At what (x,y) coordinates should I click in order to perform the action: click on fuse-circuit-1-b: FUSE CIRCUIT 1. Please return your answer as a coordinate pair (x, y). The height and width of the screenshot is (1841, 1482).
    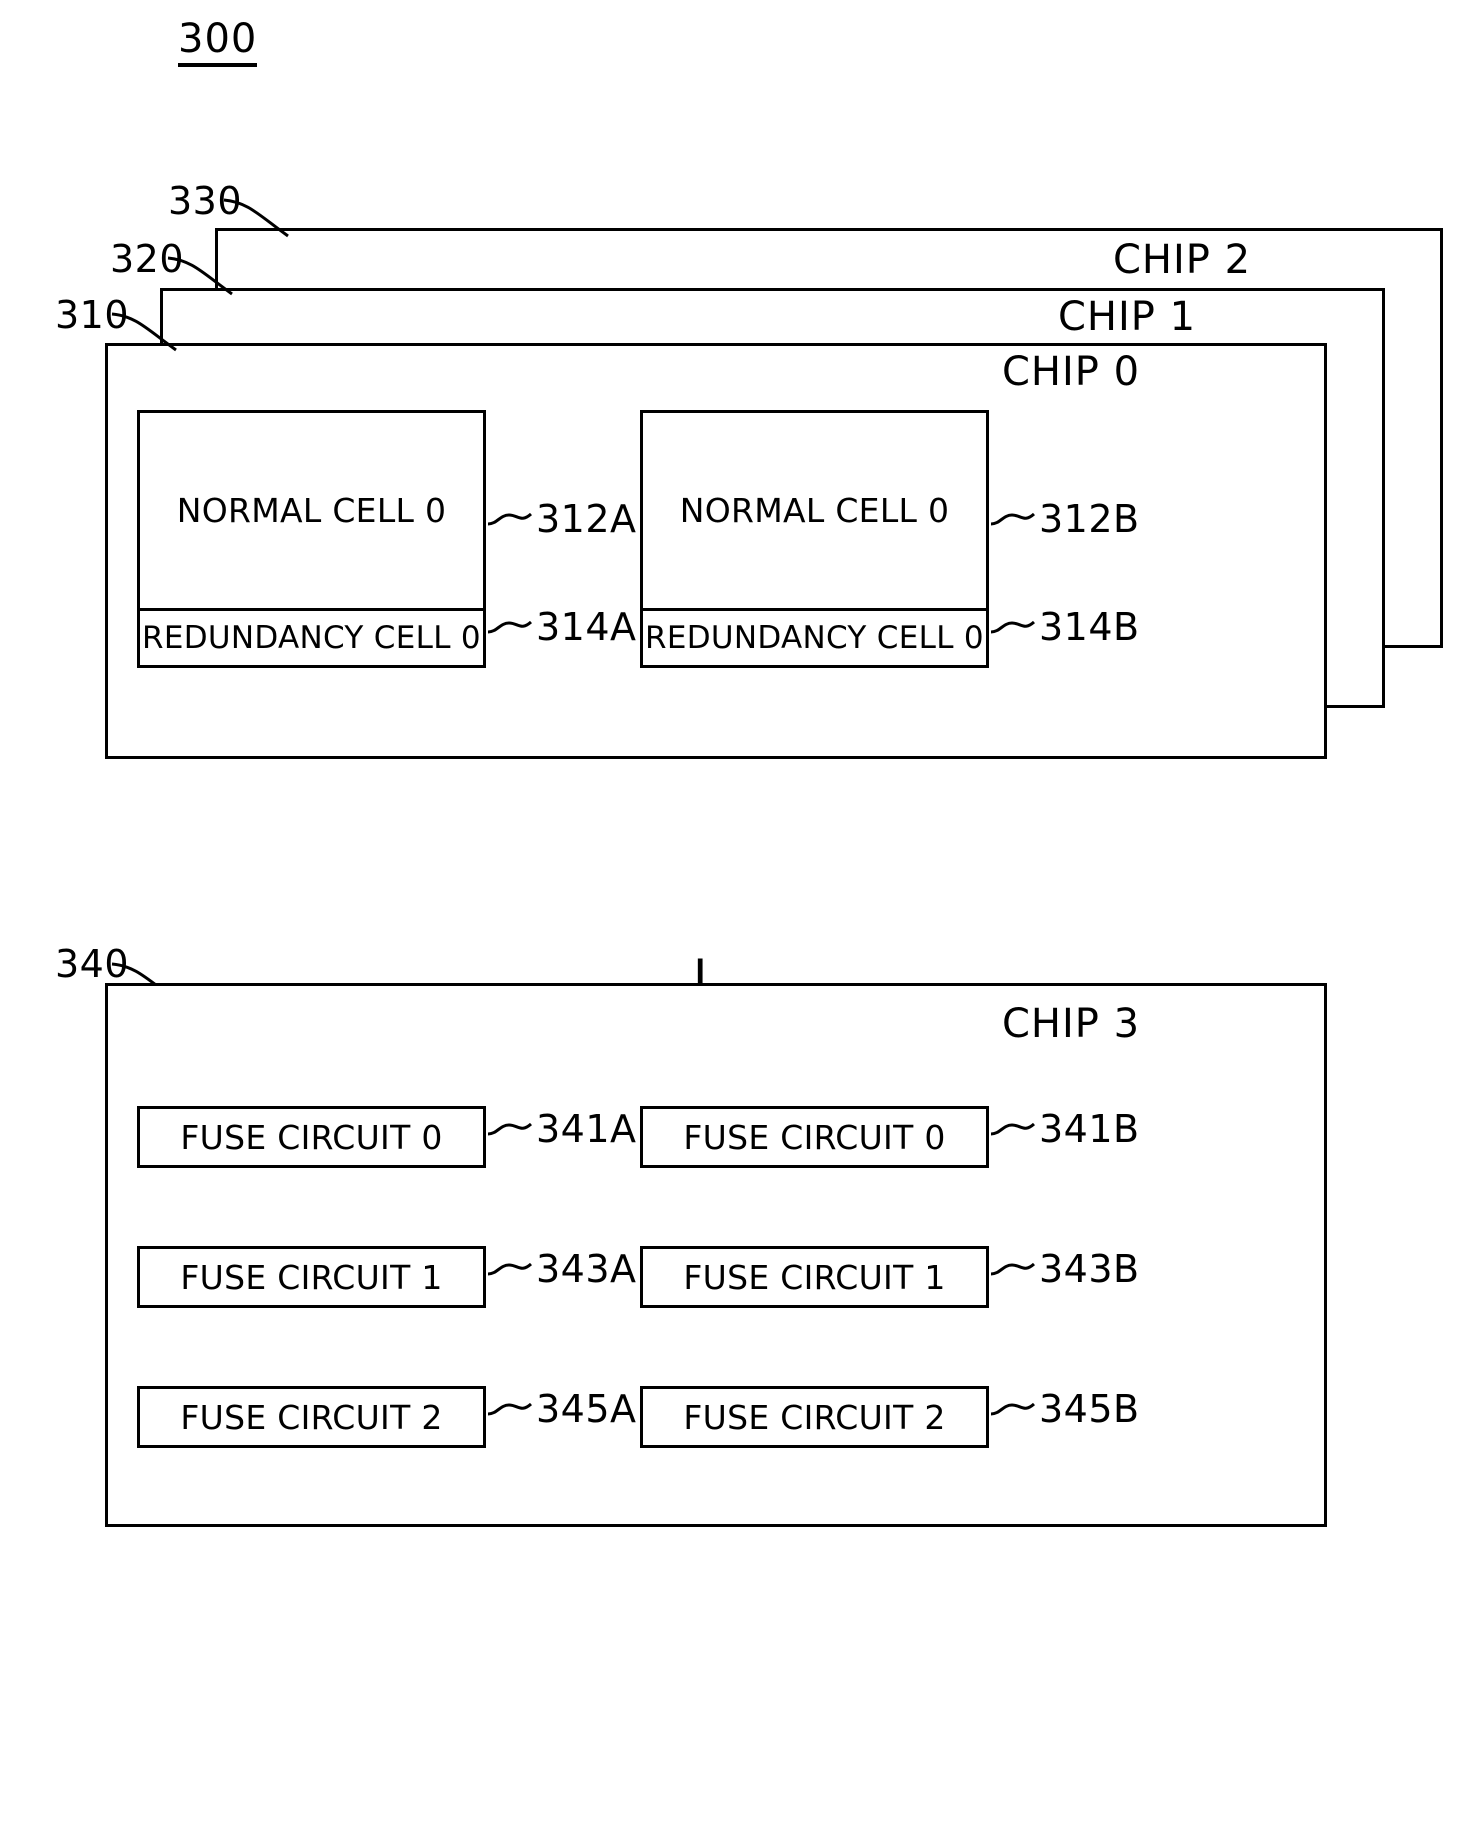
    Looking at the image, I should click on (814, 1277).